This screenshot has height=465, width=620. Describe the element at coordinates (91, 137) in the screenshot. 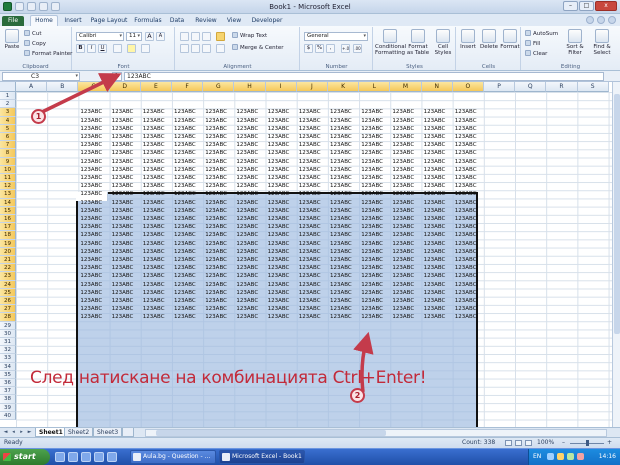

I see `cell-c6: 123ABC` at that location.